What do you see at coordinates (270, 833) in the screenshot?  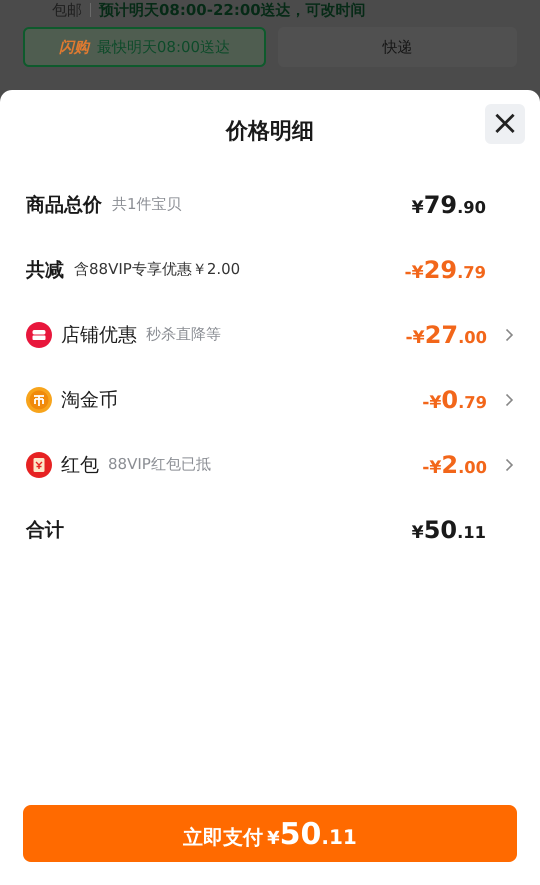 I see `pay-button: 立即支付 ¥50.11` at bounding box center [270, 833].